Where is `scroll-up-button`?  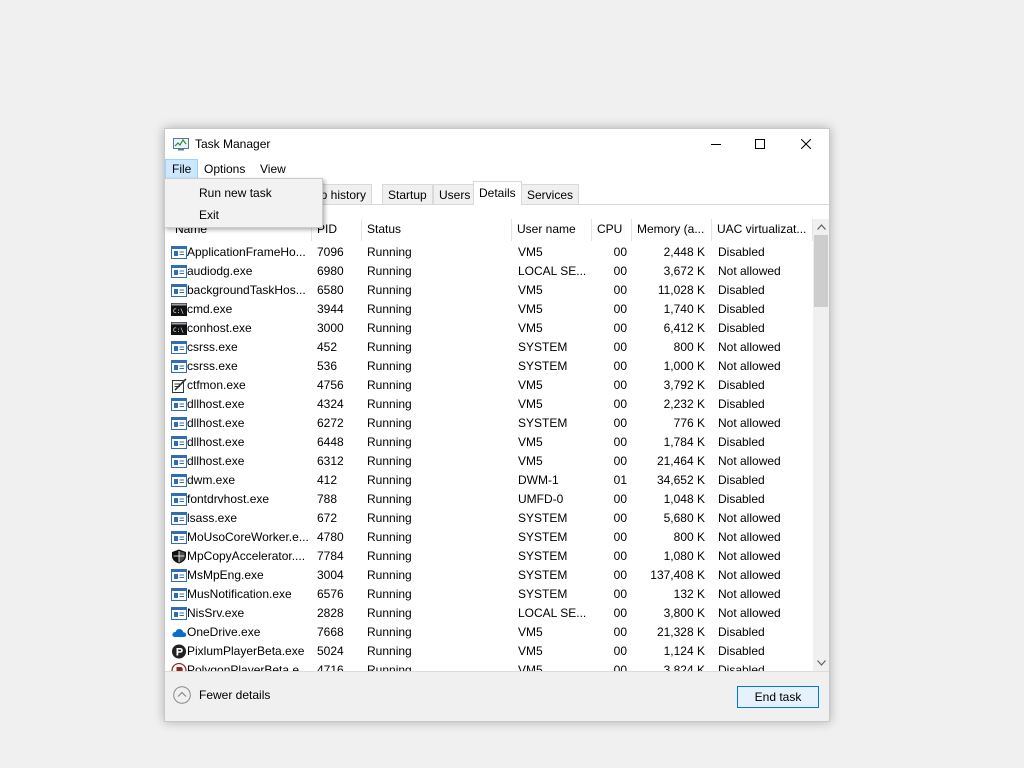 scroll-up-button is located at coordinates (821, 227).